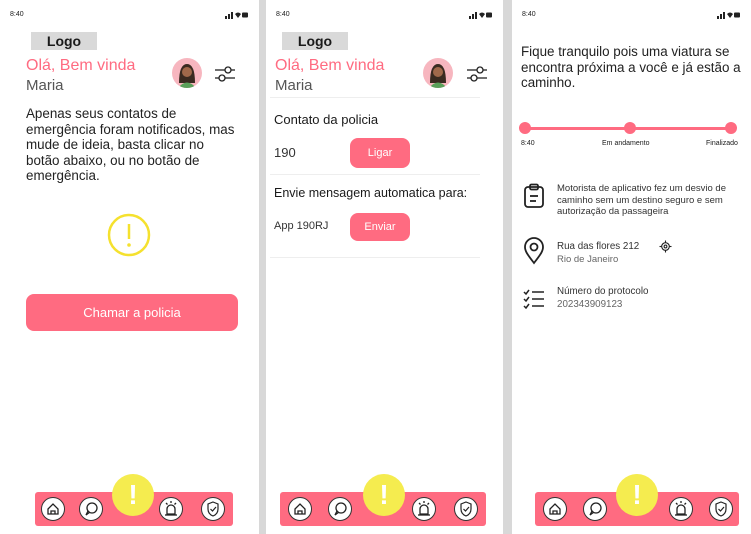  I want to click on call-police-button: Chamar a policia, so click(132, 312).